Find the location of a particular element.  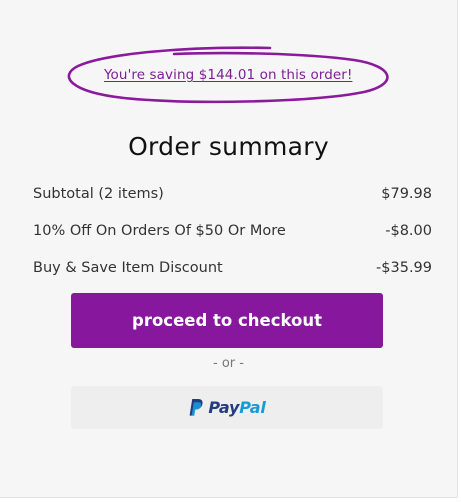

summary-row-percent-discount: 10% Off On Orders Of $50 Or More -$8.00 is located at coordinates (232, 231).